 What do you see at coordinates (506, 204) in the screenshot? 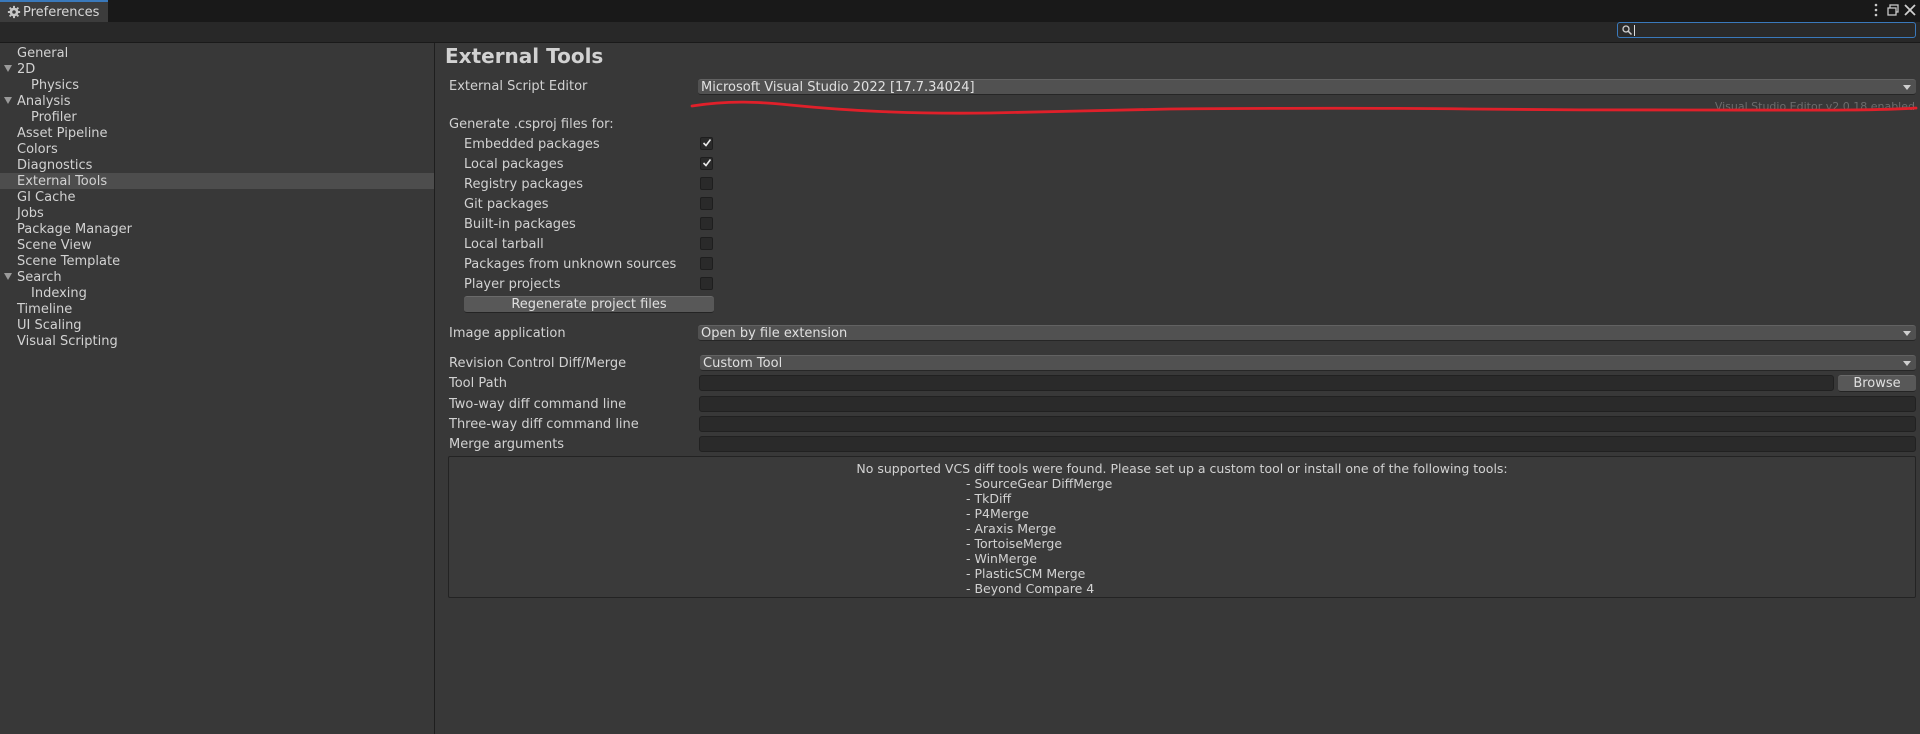
I see `git-packages-label: Git packages` at bounding box center [506, 204].